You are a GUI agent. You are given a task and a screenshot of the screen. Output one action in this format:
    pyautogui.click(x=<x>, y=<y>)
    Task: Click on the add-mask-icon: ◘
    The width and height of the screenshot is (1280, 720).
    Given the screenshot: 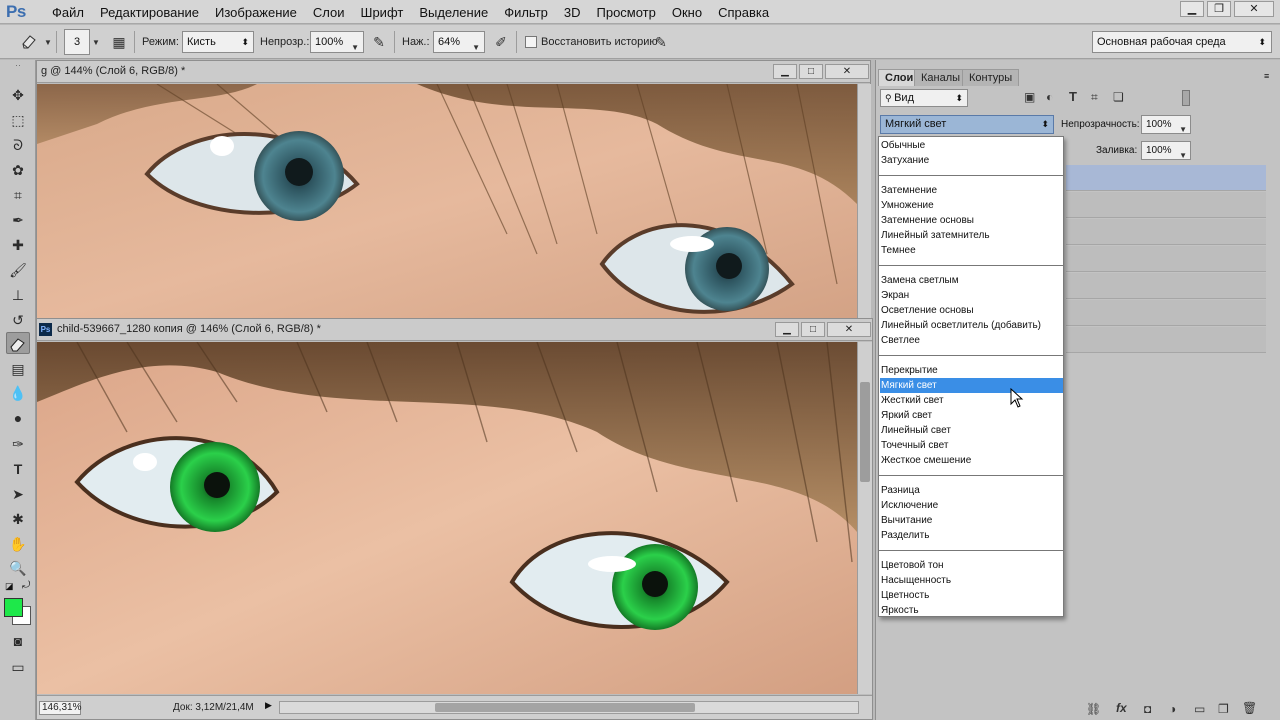 What is the action you would take?
    pyautogui.click(x=1147, y=709)
    